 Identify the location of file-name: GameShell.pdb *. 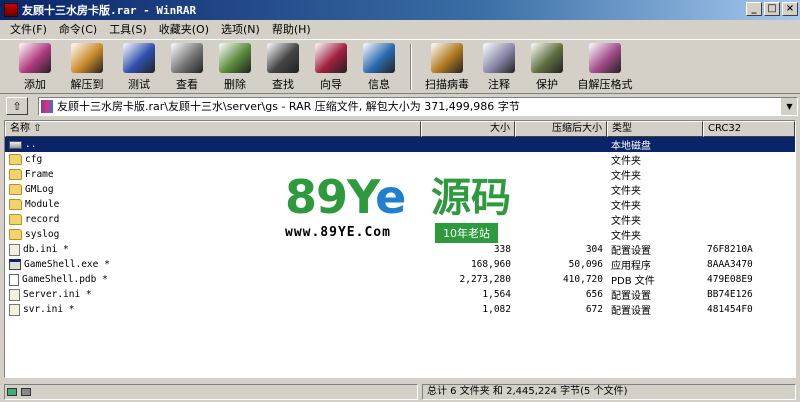
(65, 279).